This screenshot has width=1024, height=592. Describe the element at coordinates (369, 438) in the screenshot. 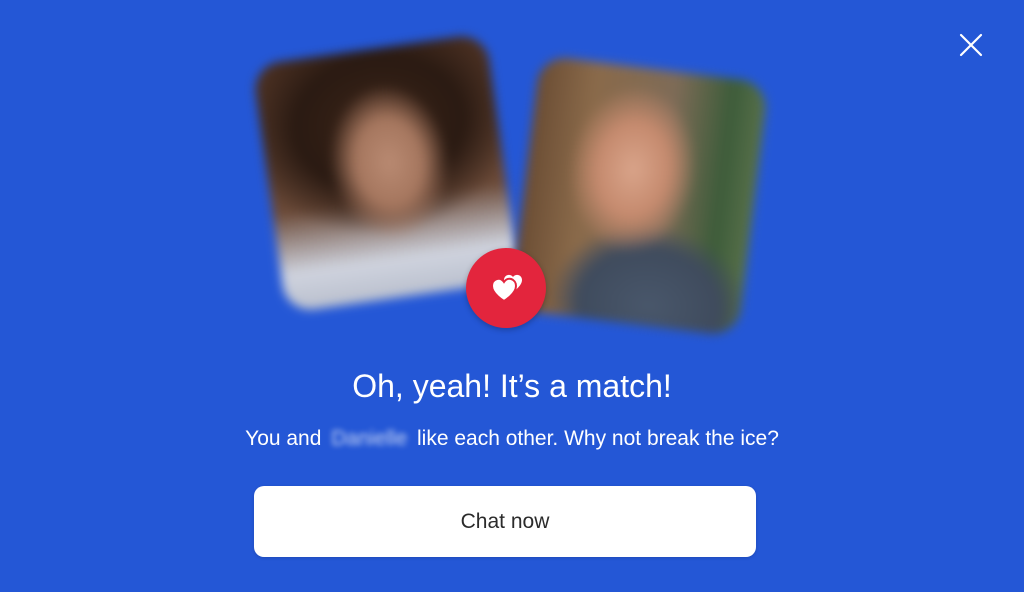

I see `partner-name: Danielle` at that location.